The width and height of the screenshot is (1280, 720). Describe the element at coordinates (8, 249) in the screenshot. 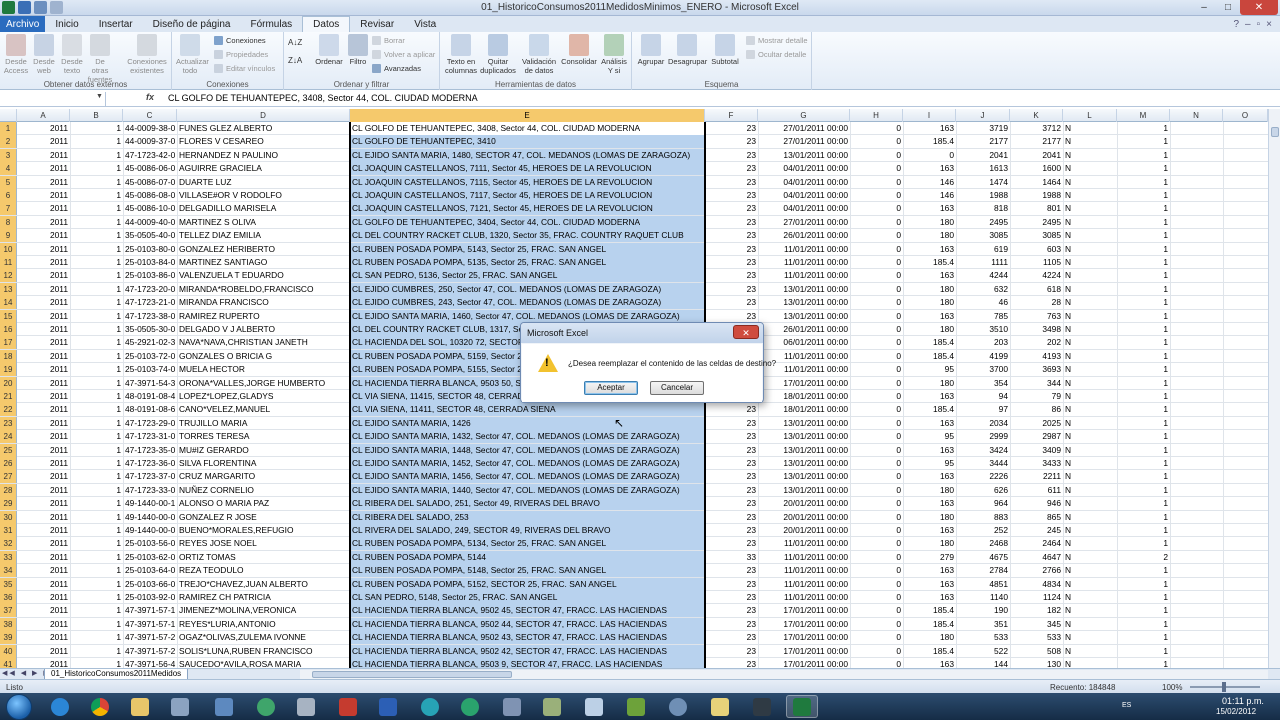

I see `row-header: 10` at that location.